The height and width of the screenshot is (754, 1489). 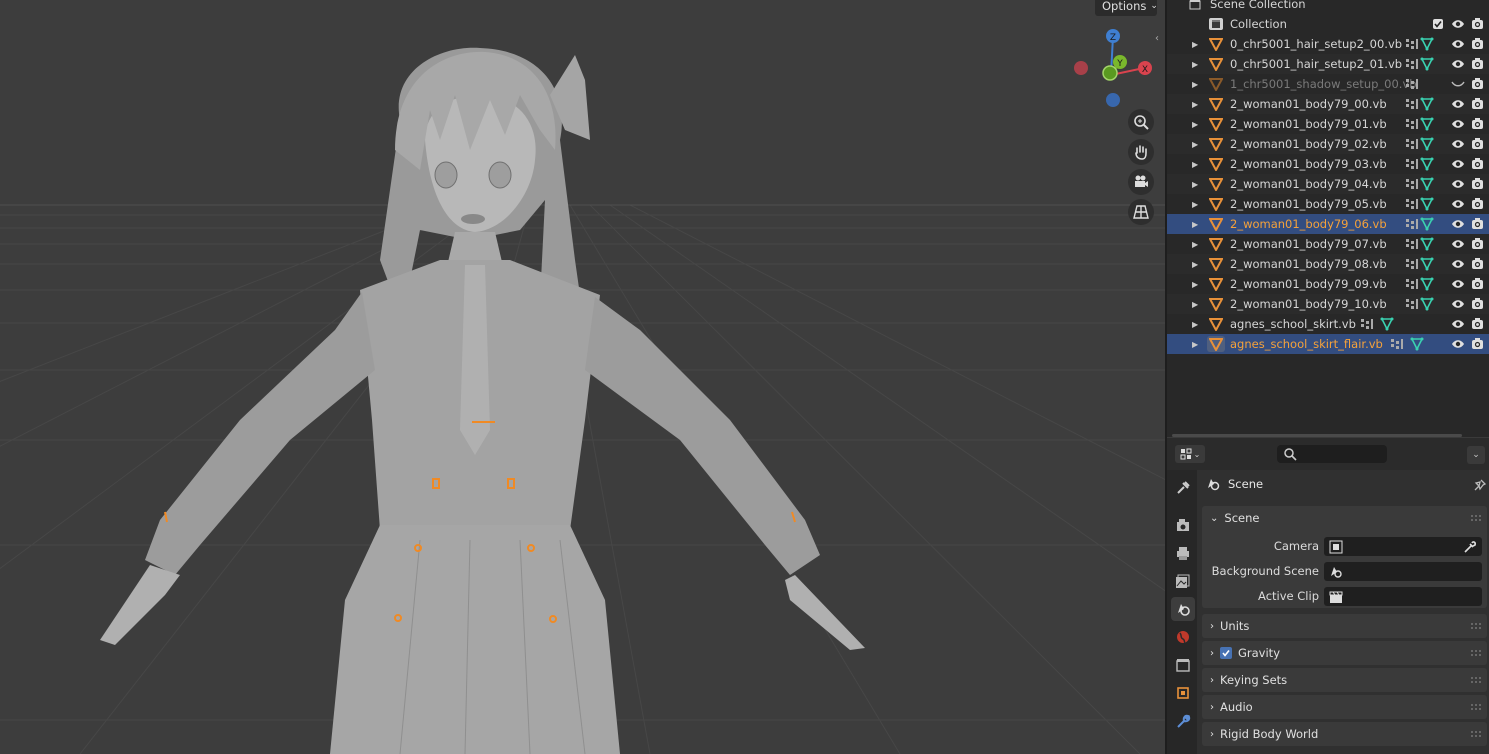 I want to click on camera-view-tool, so click(x=1141, y=182).